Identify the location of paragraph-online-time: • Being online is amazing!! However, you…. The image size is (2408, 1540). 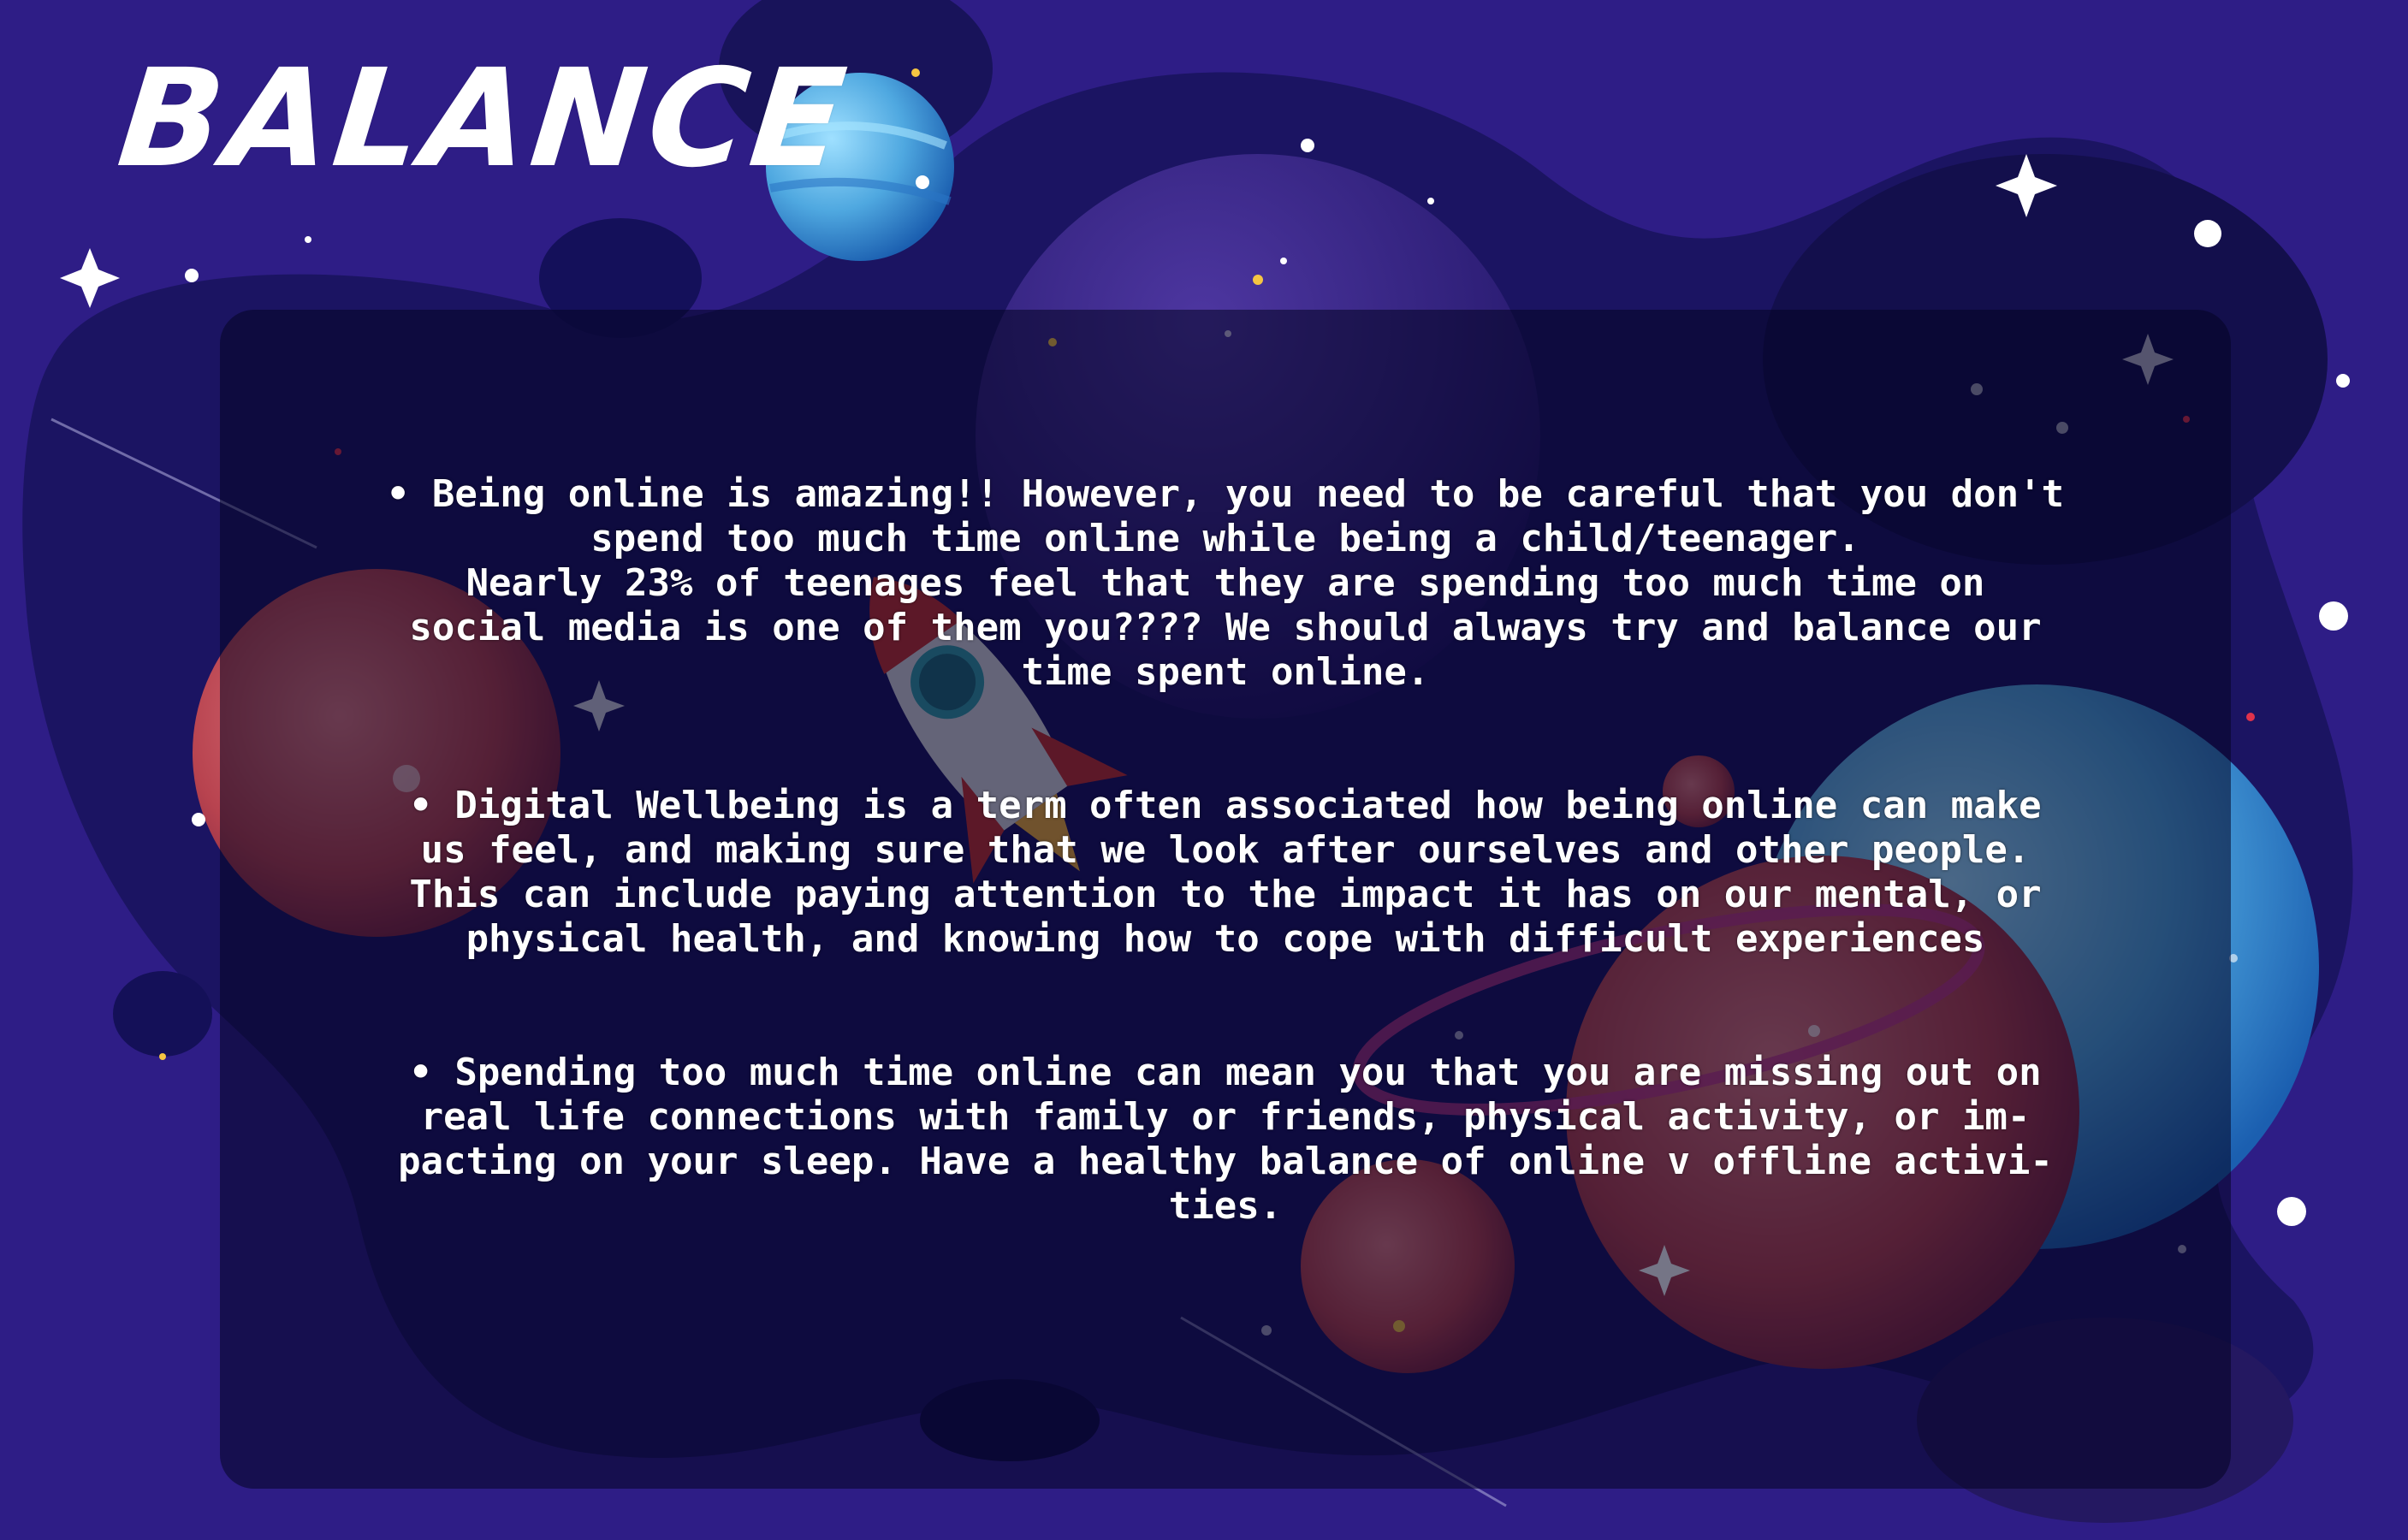
(1225, 583).